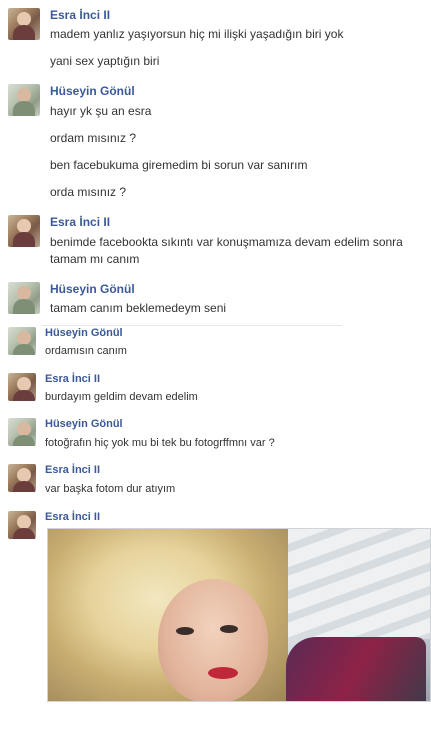 The width and height of the screenshot is (431, 750). I want to click on photo-shirt, so click(356, 669).